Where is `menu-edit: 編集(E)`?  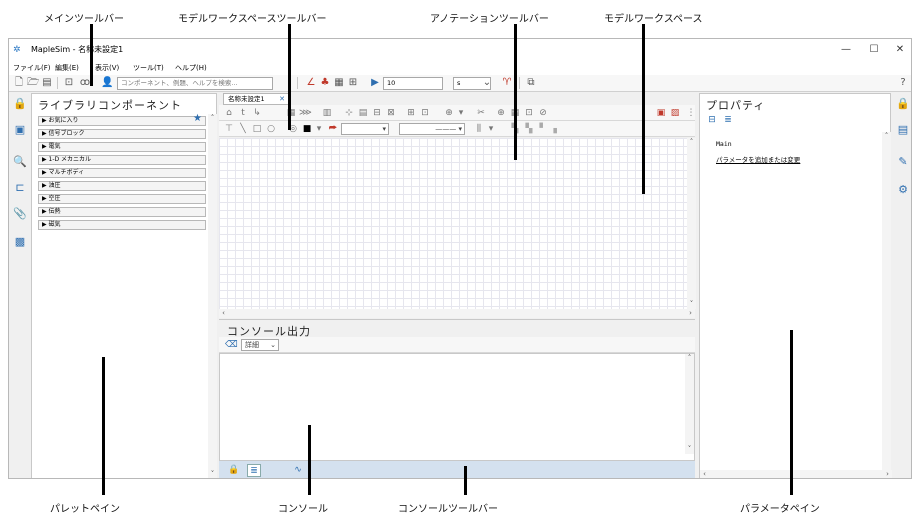 menu-edit: 編集(E) is located at coordinates (67, 68).